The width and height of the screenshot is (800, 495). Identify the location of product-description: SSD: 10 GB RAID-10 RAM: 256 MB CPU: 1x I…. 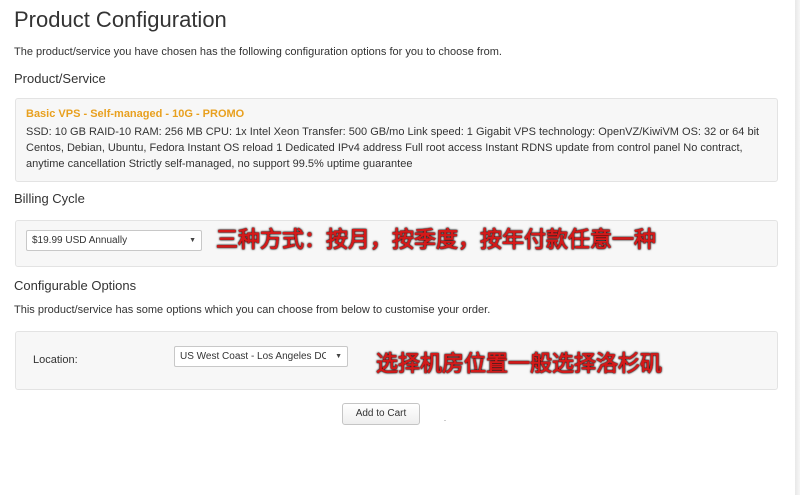
(393, 148).